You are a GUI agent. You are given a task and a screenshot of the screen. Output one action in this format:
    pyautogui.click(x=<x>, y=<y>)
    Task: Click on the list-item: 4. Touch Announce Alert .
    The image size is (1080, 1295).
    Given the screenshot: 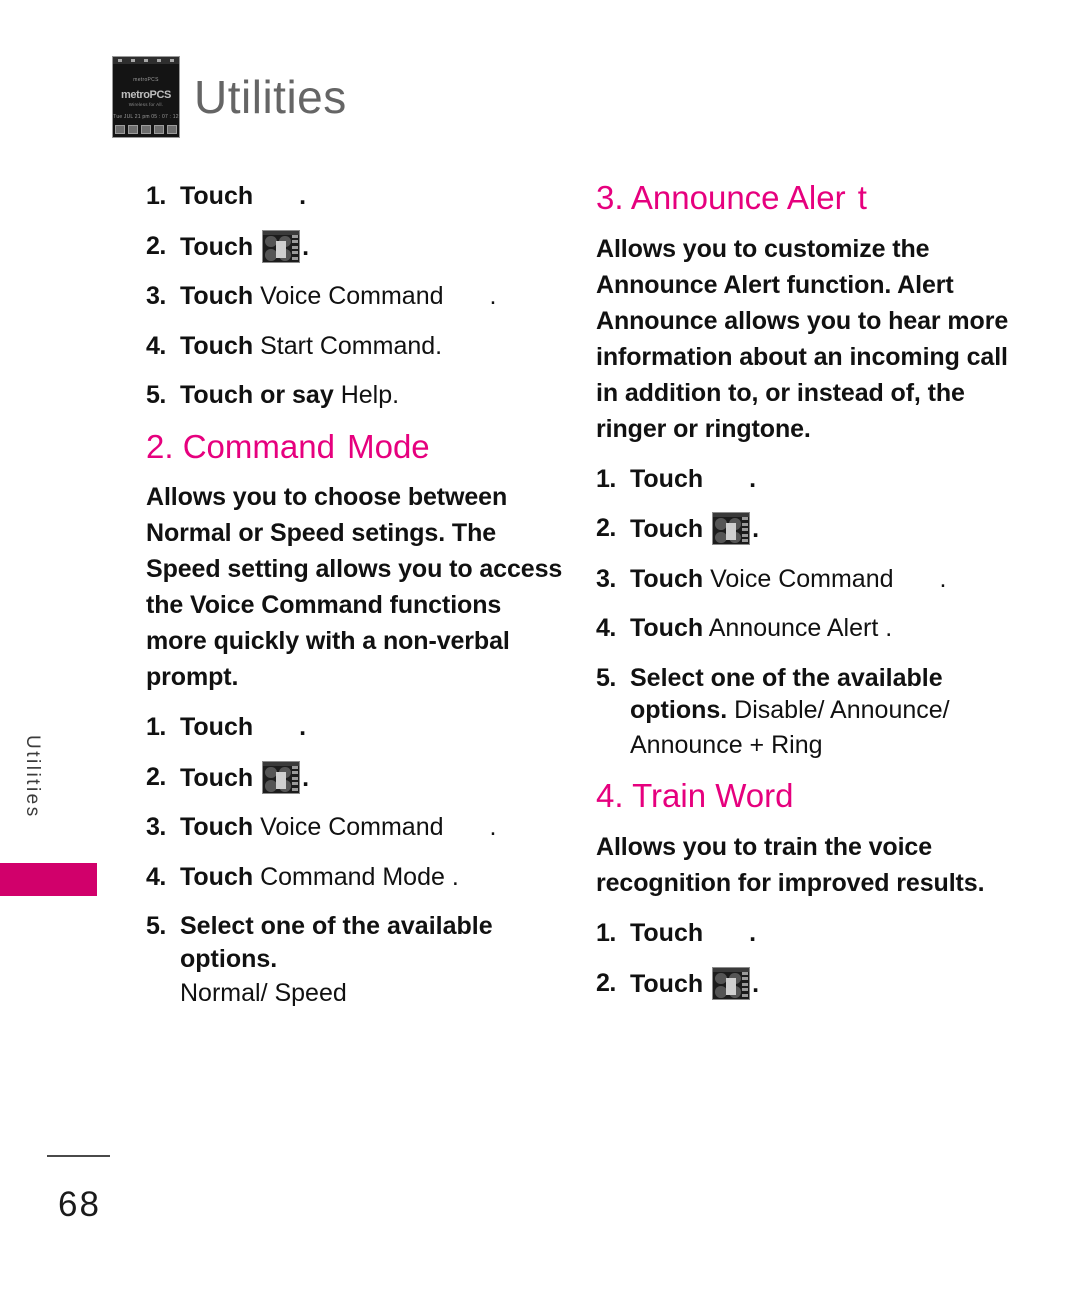 What is the action you would take?
    pyautogui.click(x=806, y=628)
    